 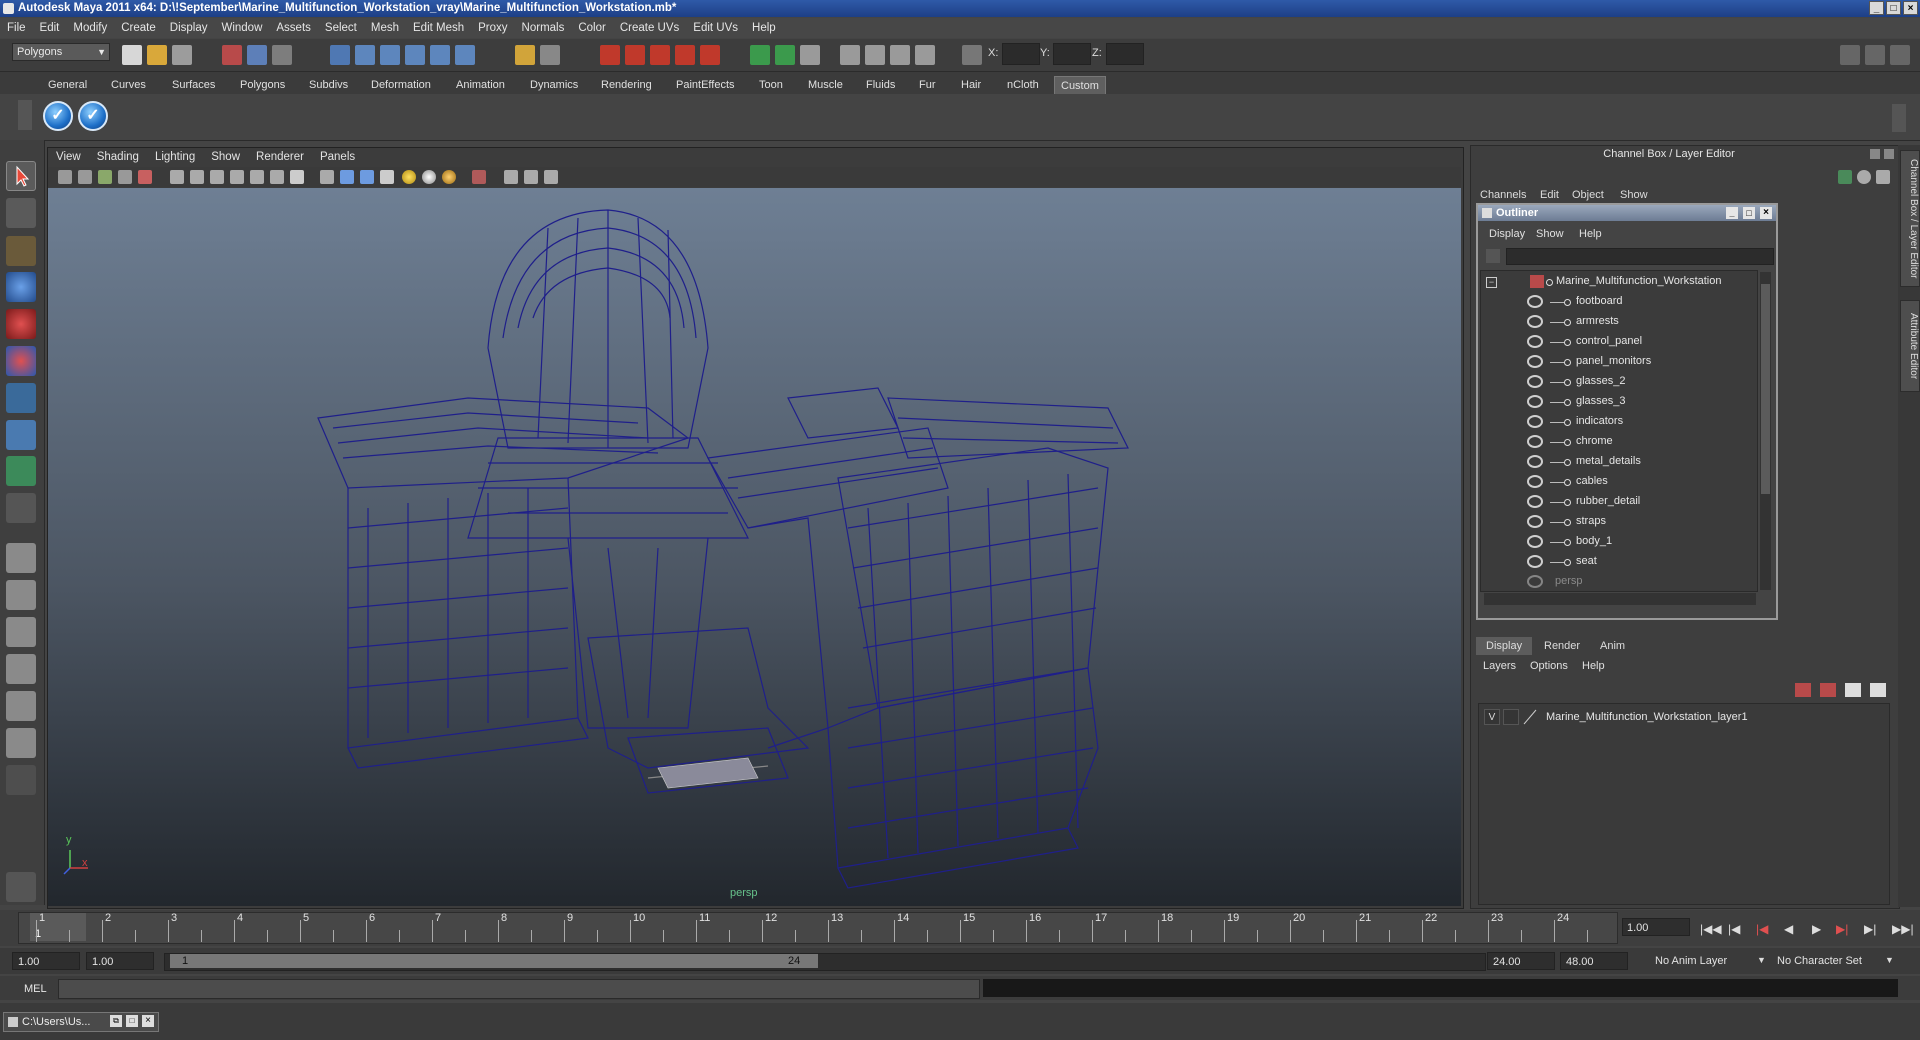 I want to click on grid-toggle-icon, so click(x=177, y=177).